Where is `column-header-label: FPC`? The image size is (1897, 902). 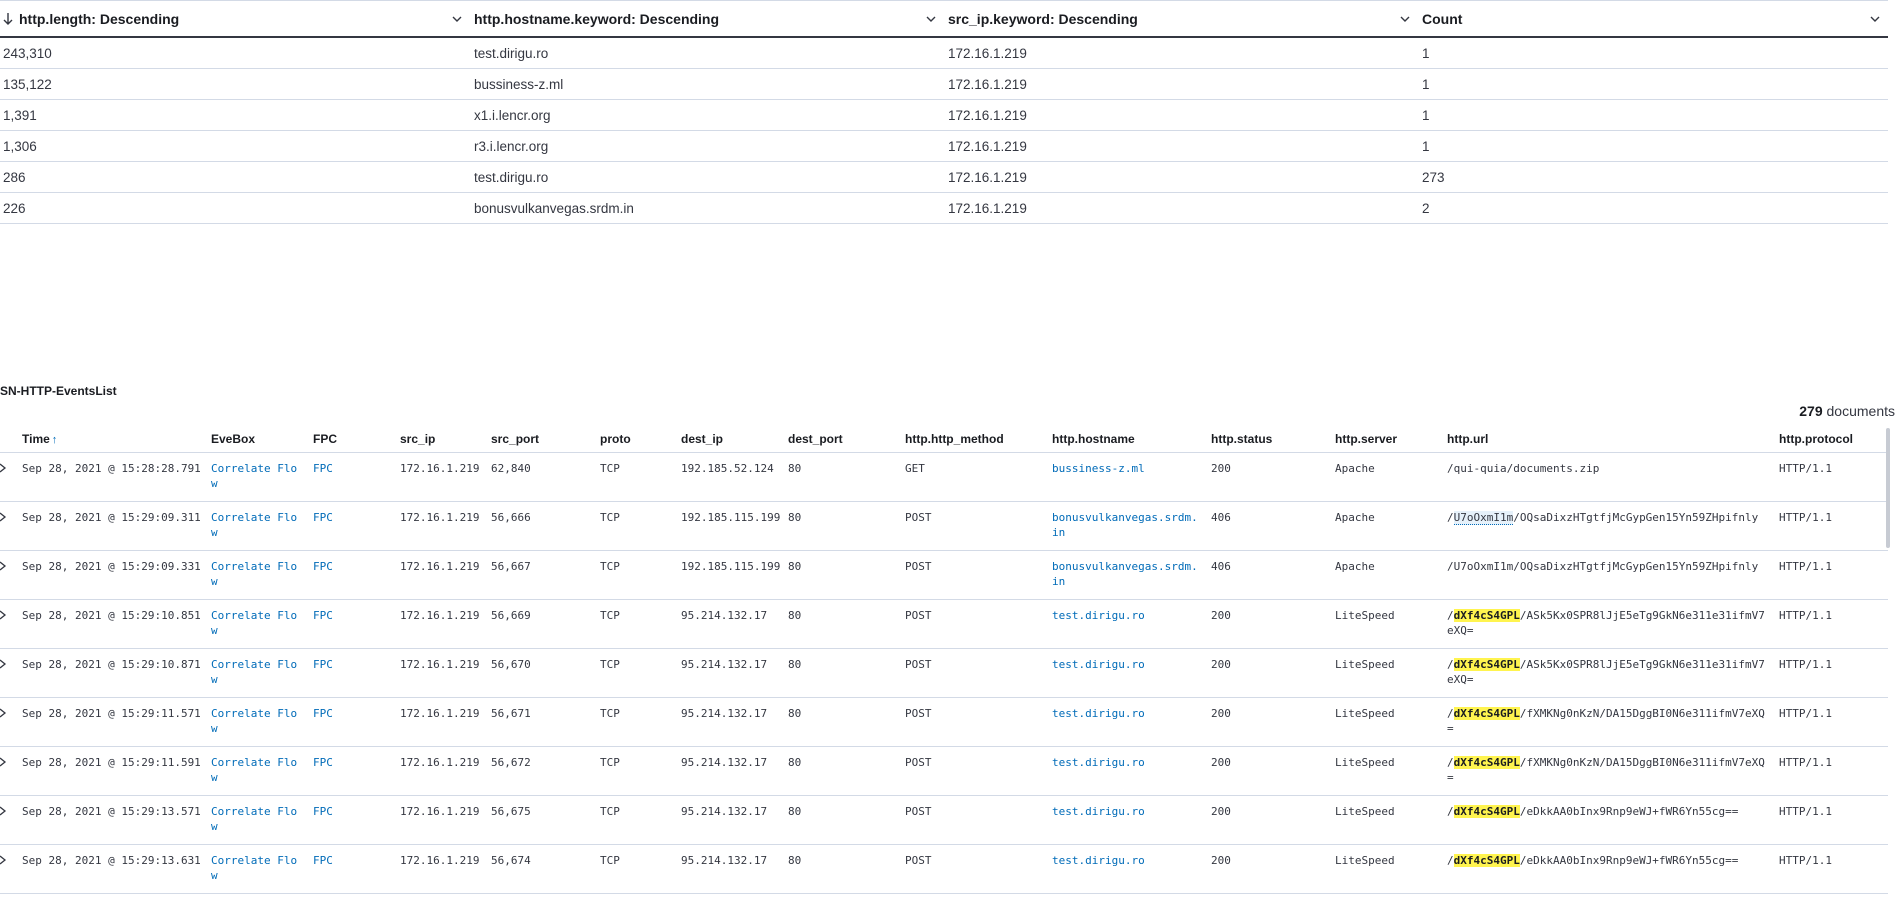 column-header-label: FPC is located at coordinates (325, 439).